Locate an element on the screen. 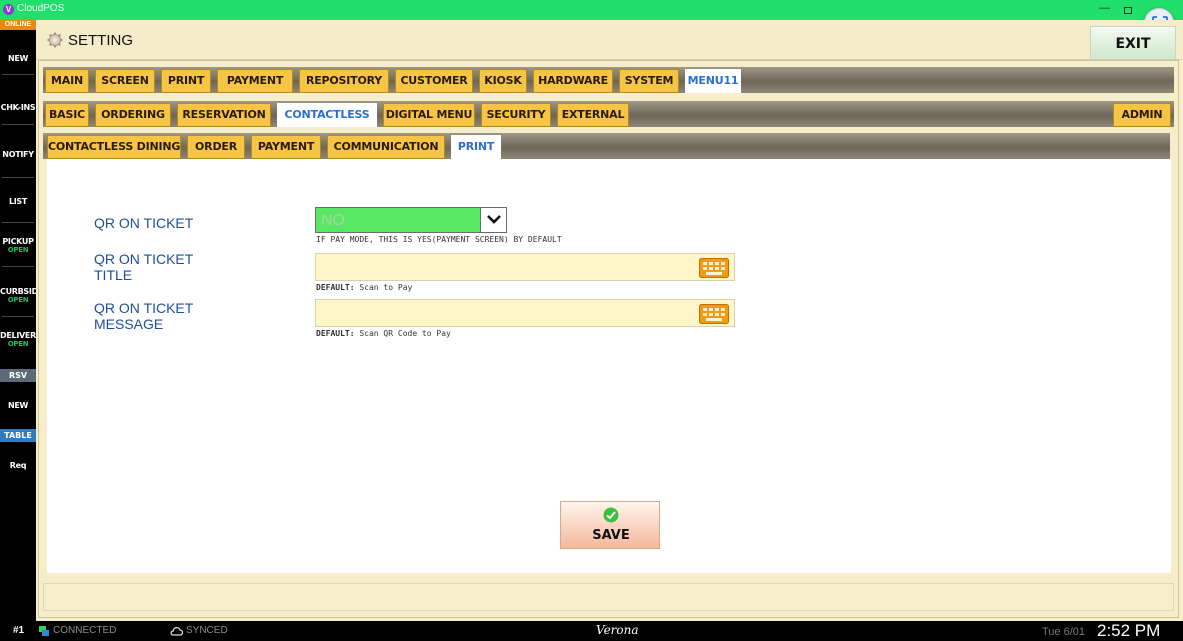  tab-contactless-dining: CONTACTLESS DINING is located at coordinates (114, 147).